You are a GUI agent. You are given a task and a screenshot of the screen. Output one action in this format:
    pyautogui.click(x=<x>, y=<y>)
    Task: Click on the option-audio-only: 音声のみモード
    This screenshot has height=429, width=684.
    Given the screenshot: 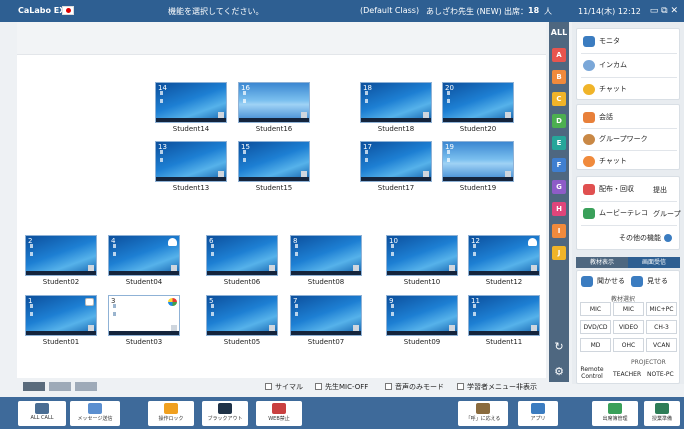 What is the action you would take?
    pyautogui.click(x=414, y=387)
    